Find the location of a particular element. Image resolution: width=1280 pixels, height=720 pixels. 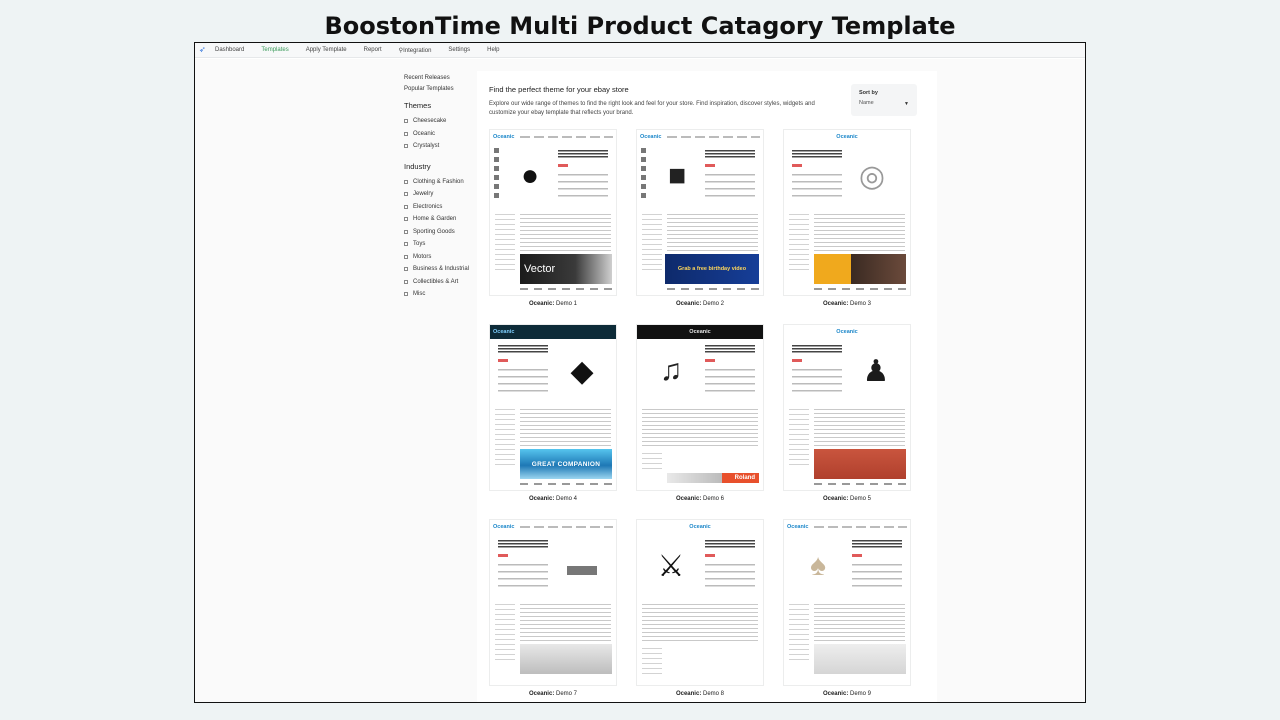

nav-dashboard: Dashboard is located at coordinates (229, 50).